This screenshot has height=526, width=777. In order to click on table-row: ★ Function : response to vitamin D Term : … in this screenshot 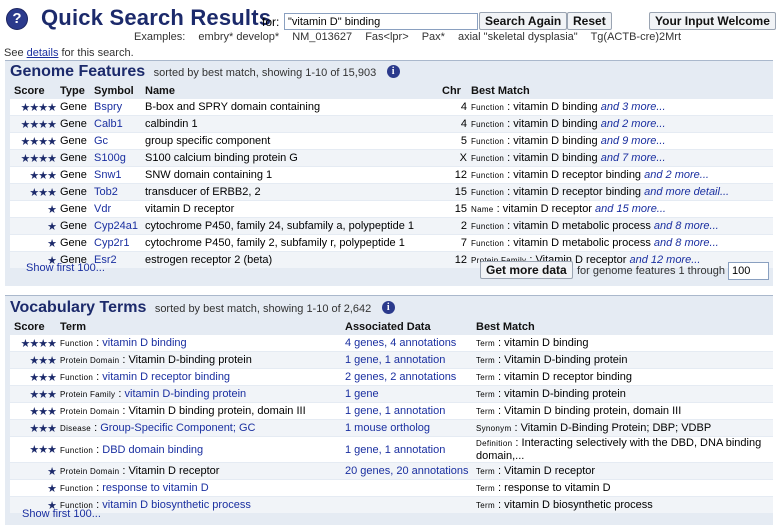, I will do `click(391, 488)`.